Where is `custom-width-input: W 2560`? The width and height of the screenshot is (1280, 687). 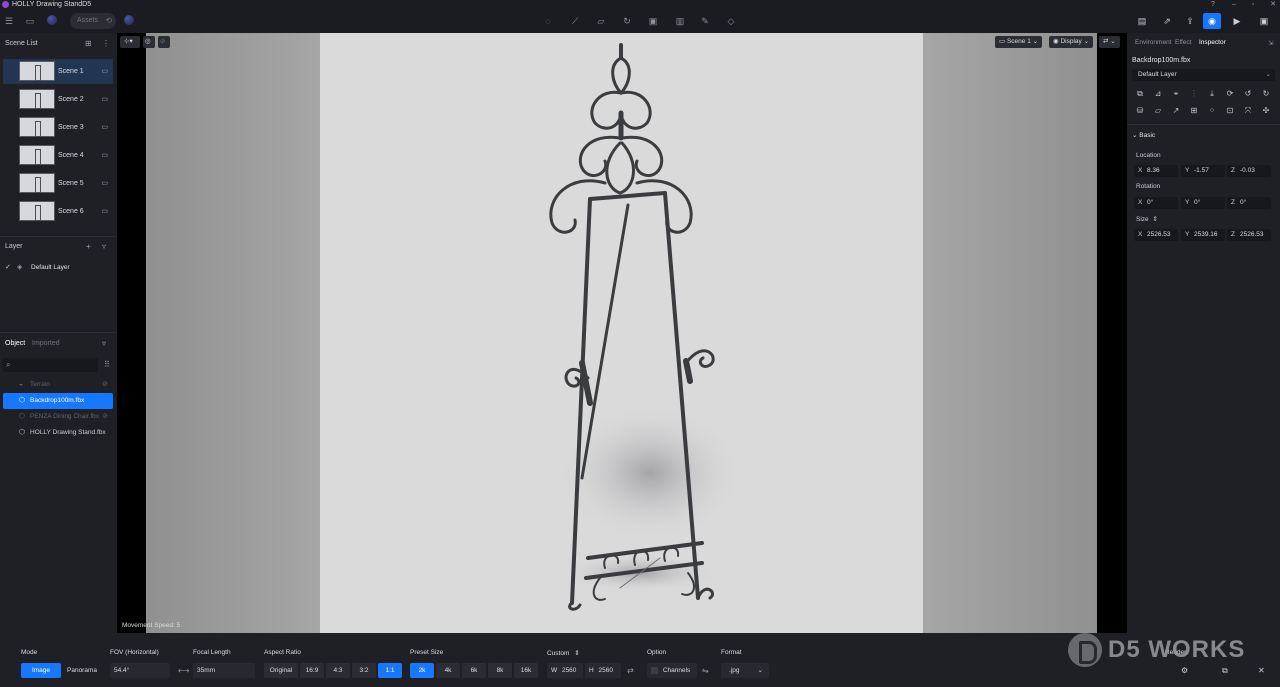
custom-width-input: W 2560 is located at coordinates (565, 670).